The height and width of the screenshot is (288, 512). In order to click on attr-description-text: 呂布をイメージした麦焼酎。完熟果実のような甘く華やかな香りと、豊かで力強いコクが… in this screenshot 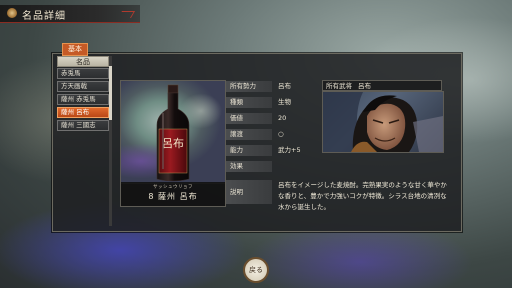, I will do `click(362, 196)`.